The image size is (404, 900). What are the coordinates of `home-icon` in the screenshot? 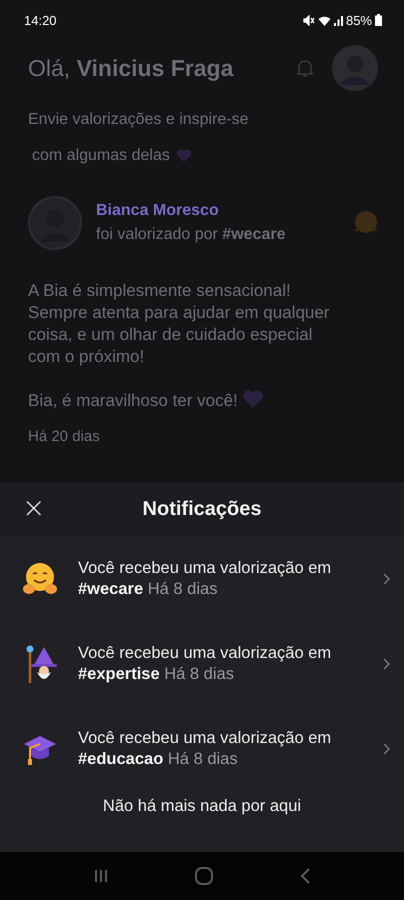 It's located at (204, 876).